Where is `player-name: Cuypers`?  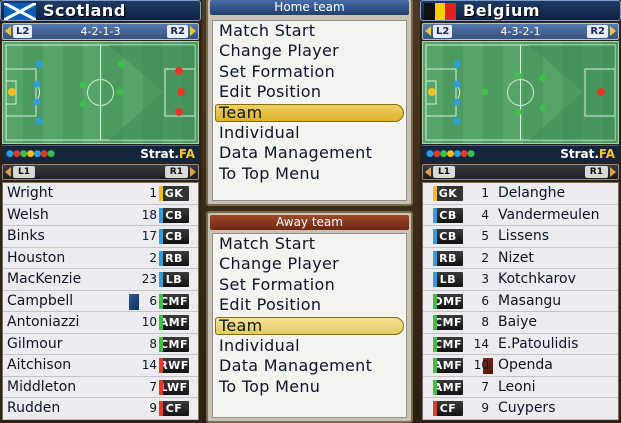 player-name: Cuypers is located at coordinates (527, 408).